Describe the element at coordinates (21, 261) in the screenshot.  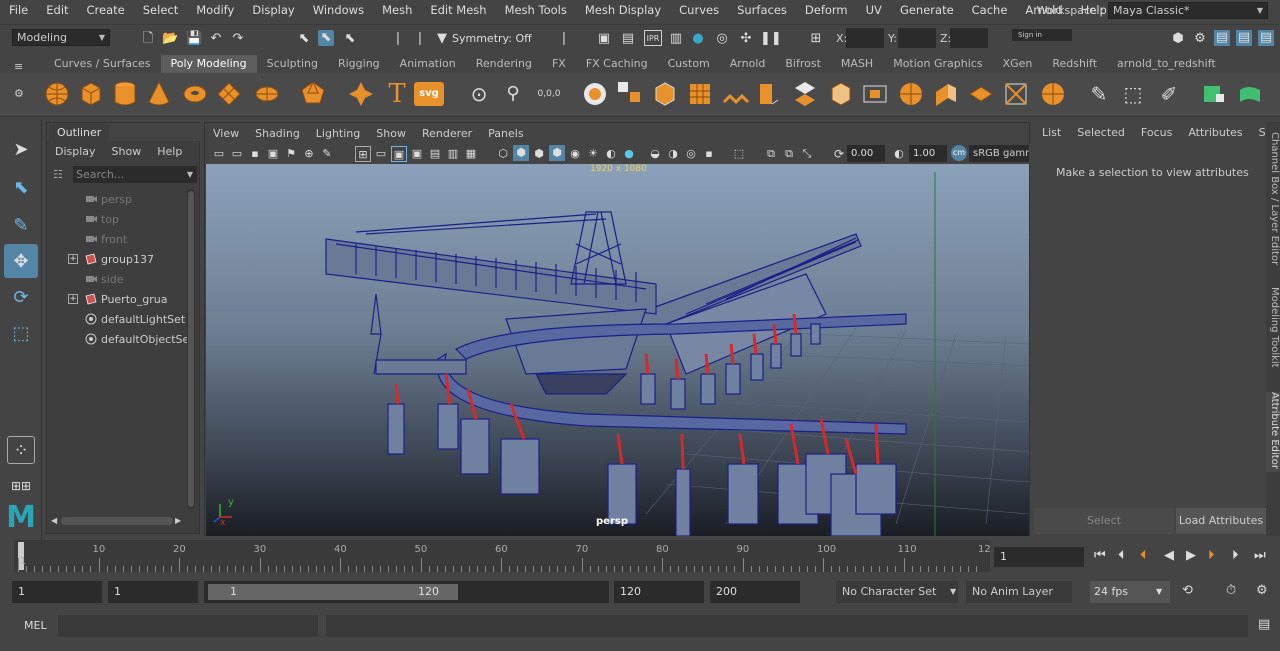
I see `move-tool-icon: ✥` at that location.